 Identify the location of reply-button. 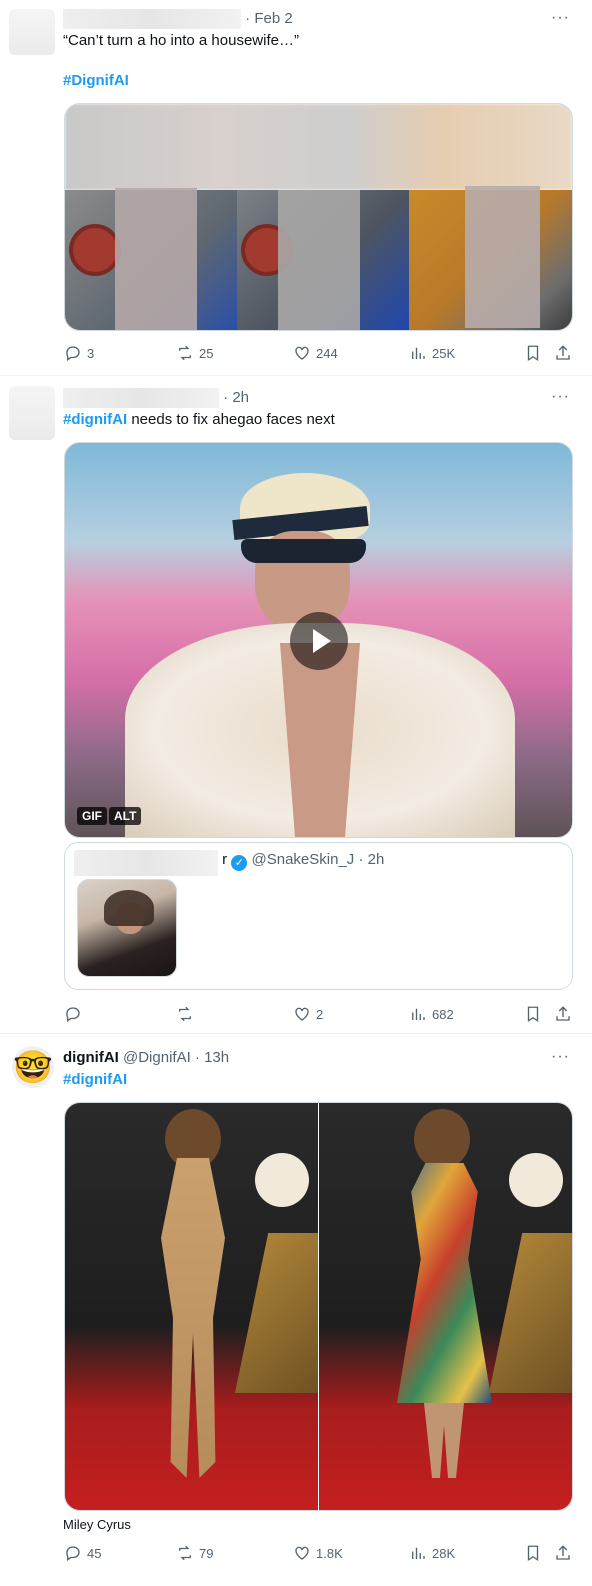
(75, 1014).